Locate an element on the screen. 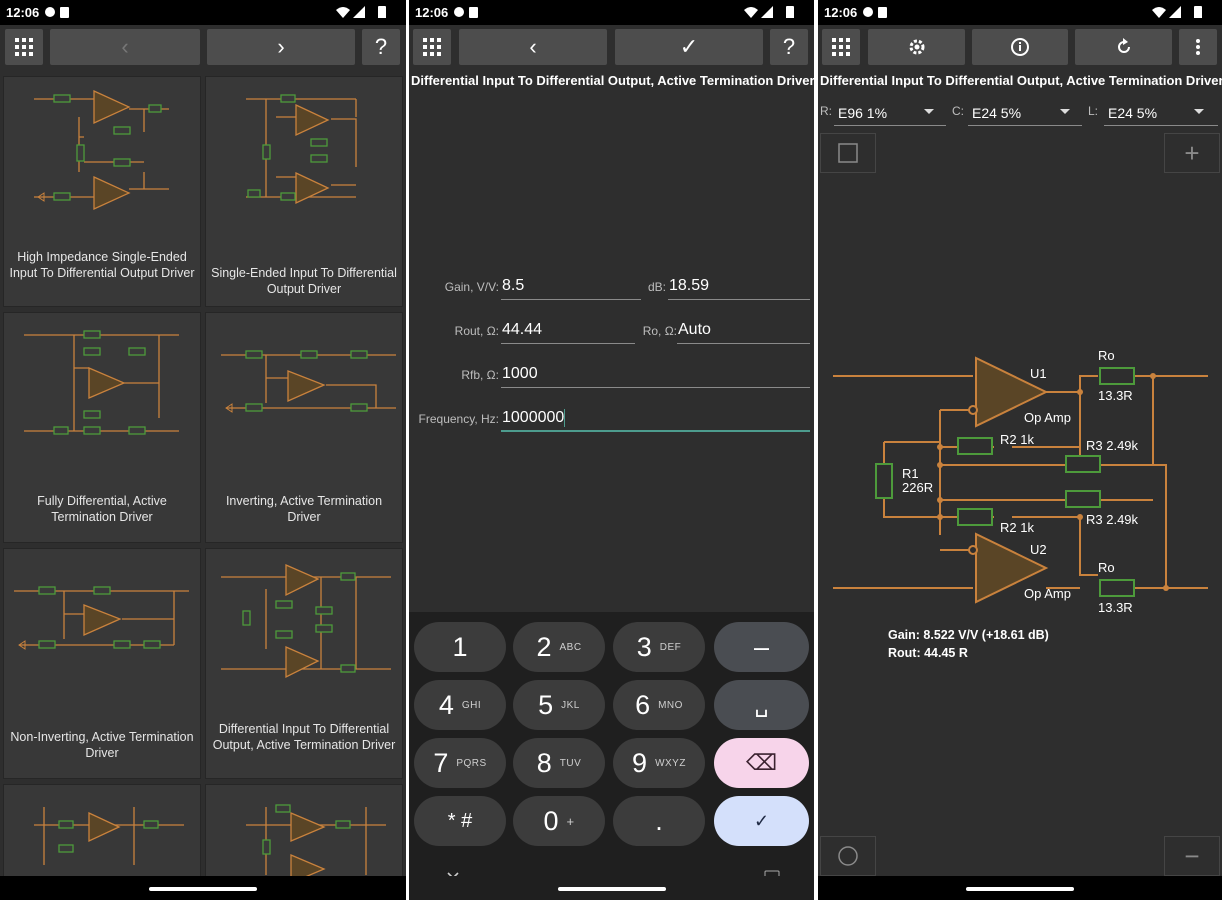  circle-button is located at coordinates (848, 856).